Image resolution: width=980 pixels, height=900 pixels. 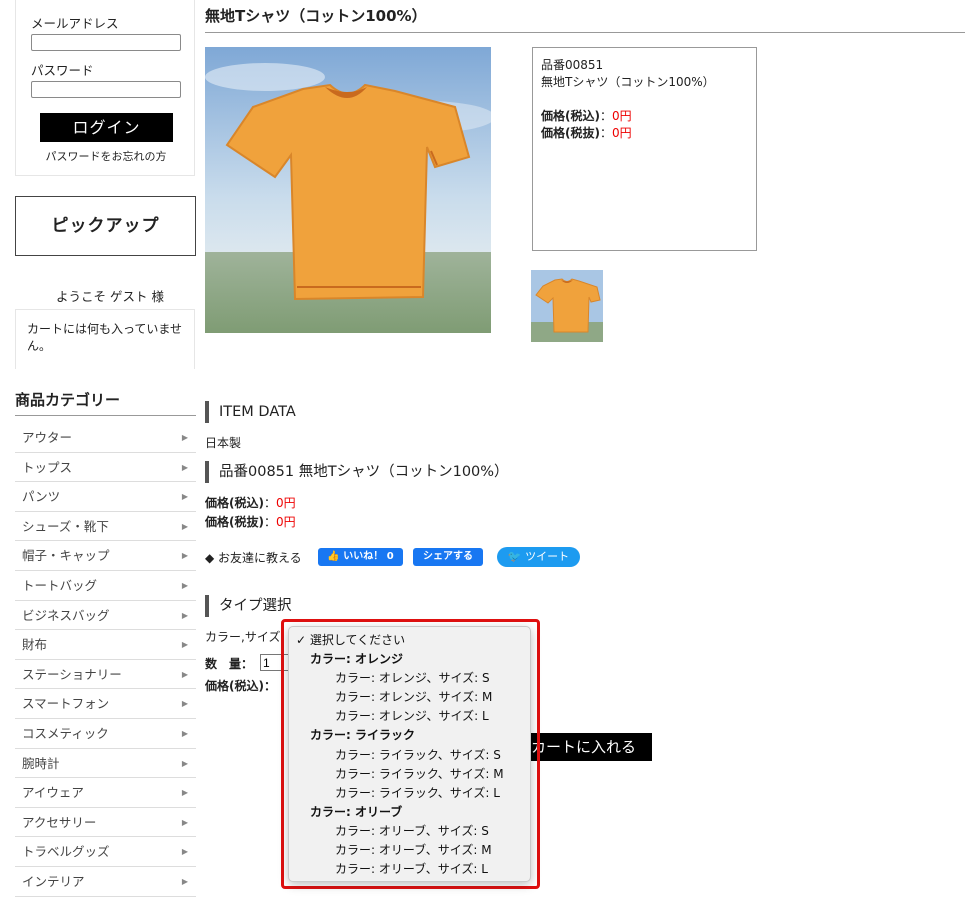 I want to click on quantity-label: 数 量：, so click(x=229, y=664).